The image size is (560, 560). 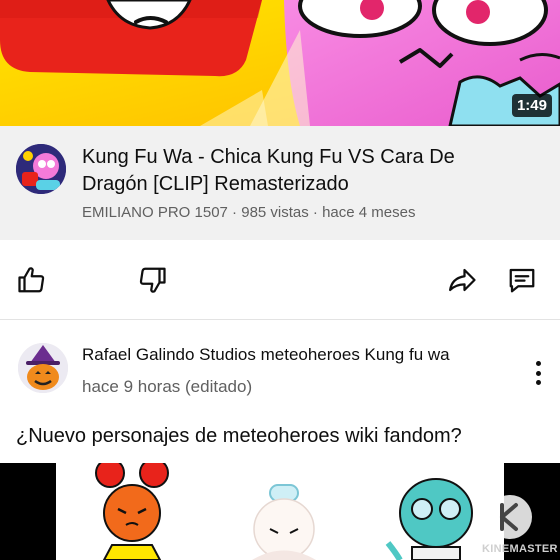 I want to click on comments-button, so click(x=522, y=280).